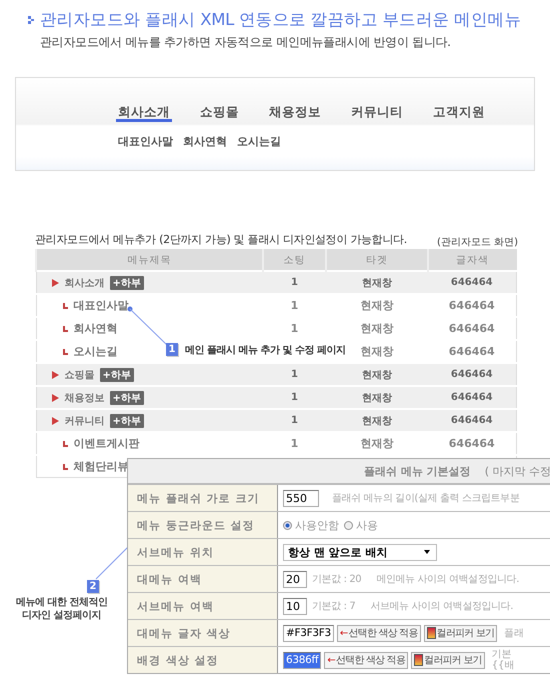 This screenshot has width=550, height=691. What do you see at coordinates (101, 466) in the screenshot?
I see `menu-title: 체험단리뷰` at bounding box center [101, 466].